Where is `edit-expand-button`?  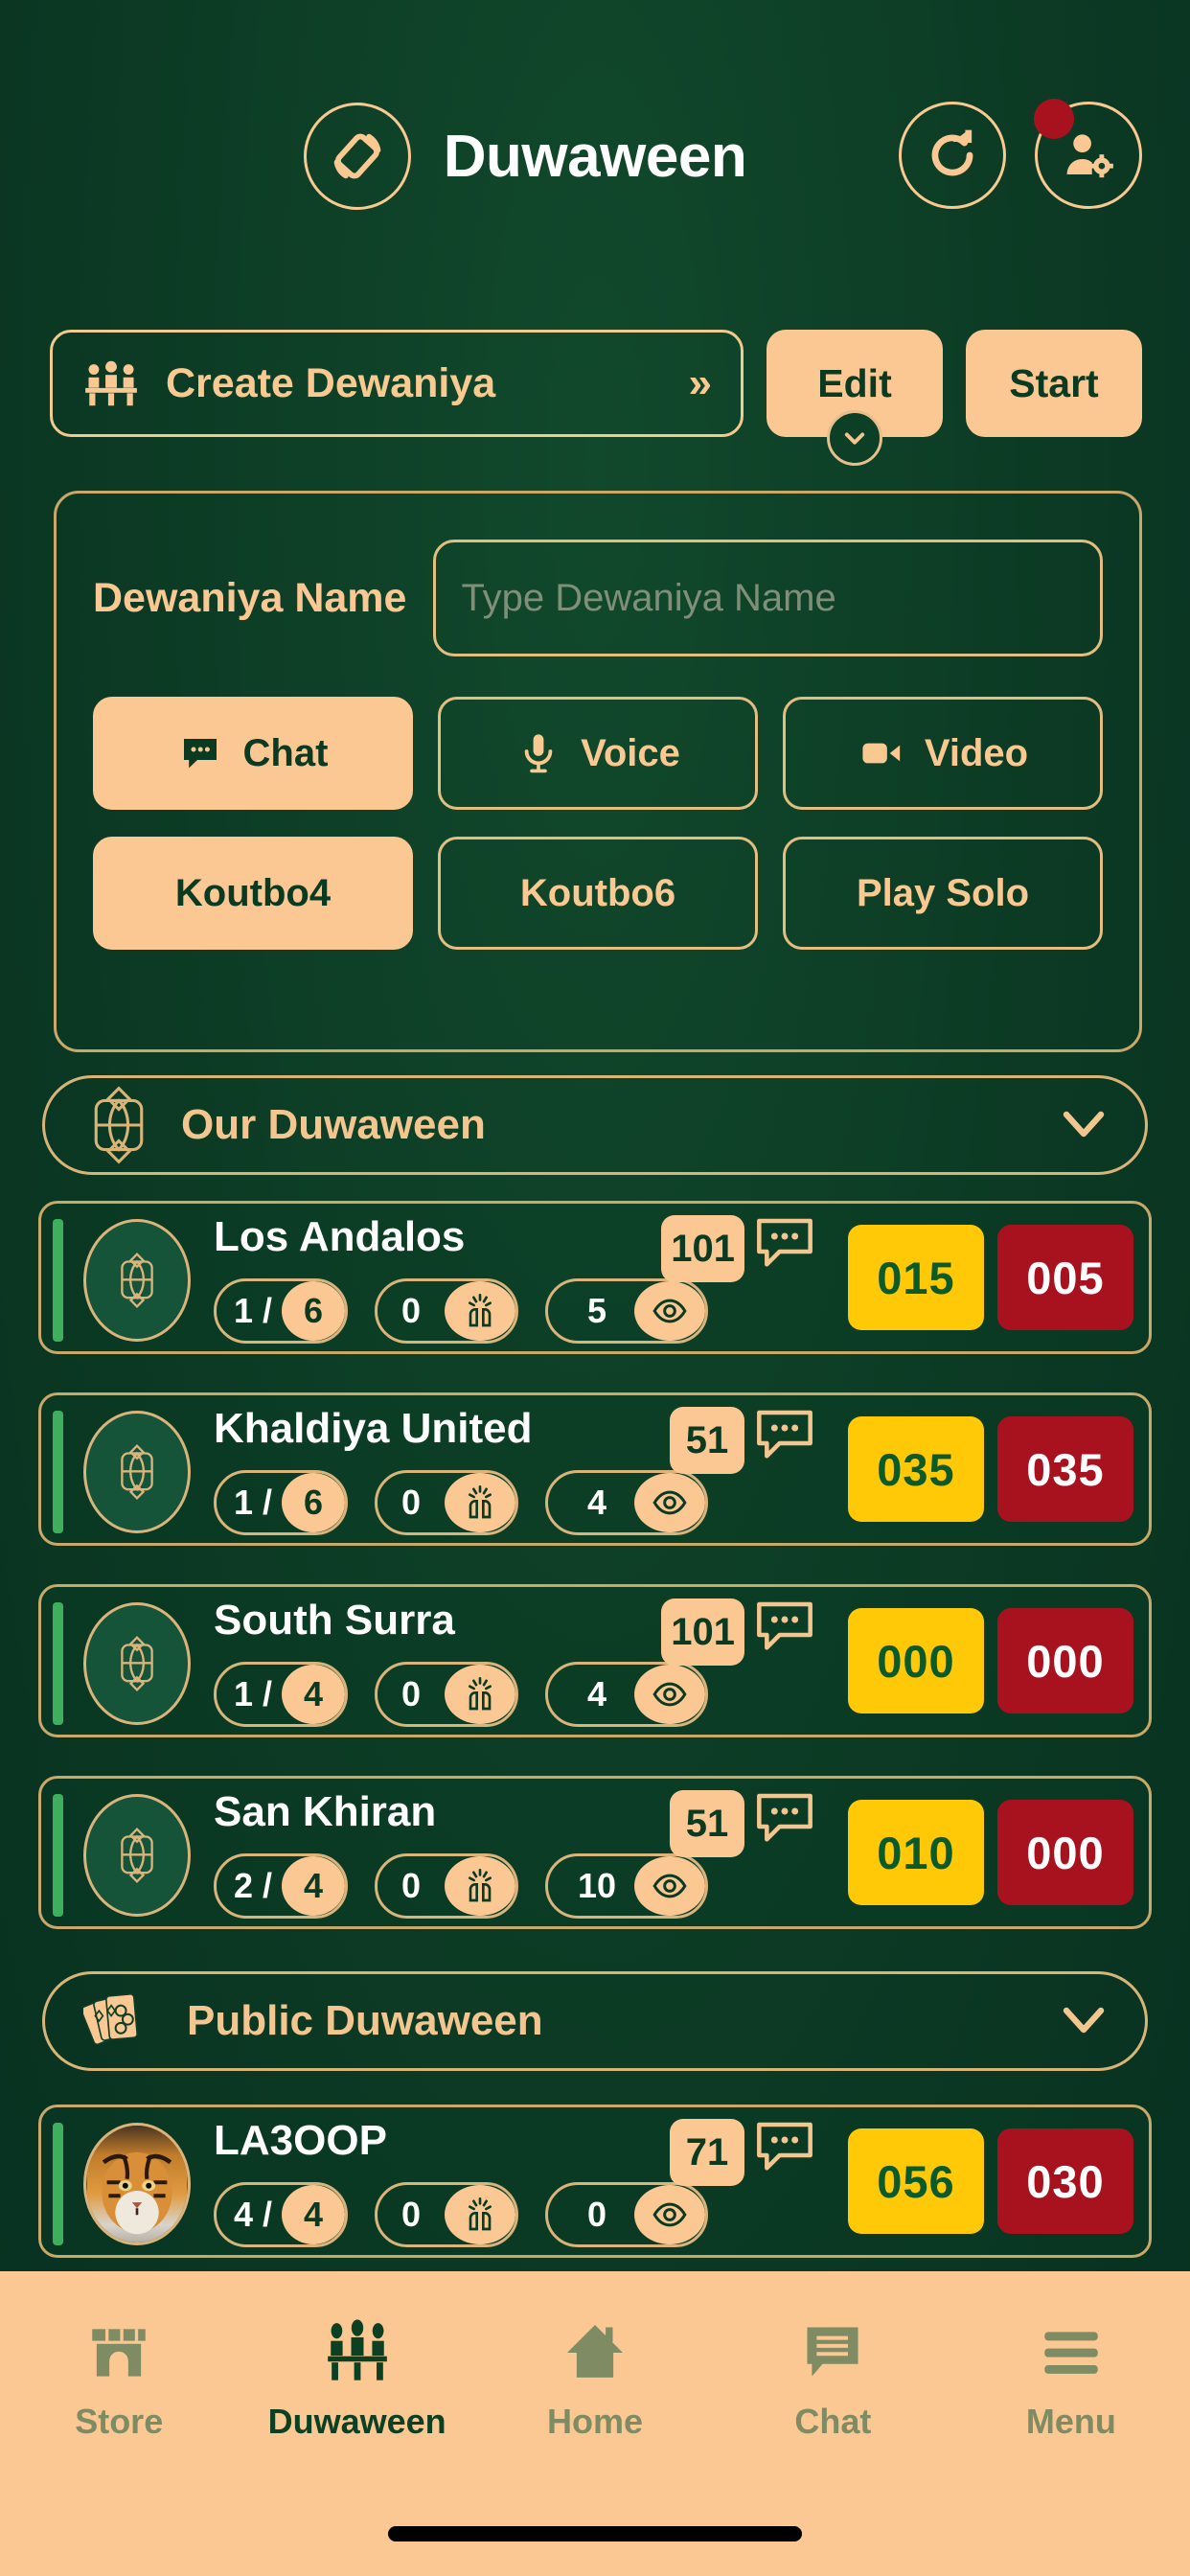 edit-expand-button is located at coordinates (855, 438).